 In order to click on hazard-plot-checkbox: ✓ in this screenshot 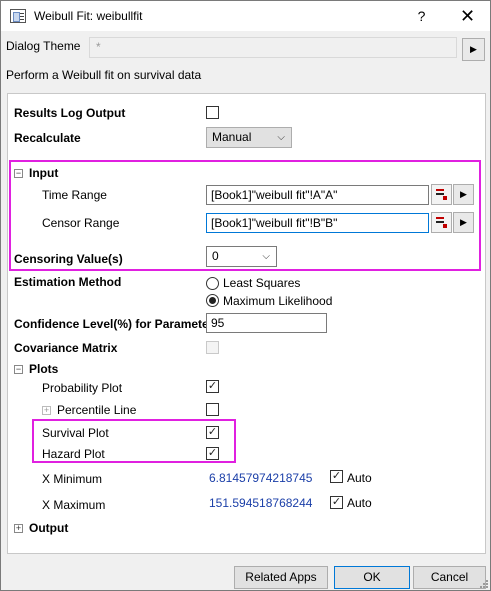, I will do `click(212, 453)`.